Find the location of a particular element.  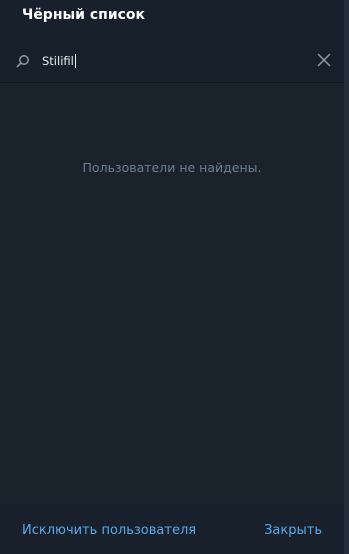

search-icon is located at coordinates (22, 61).